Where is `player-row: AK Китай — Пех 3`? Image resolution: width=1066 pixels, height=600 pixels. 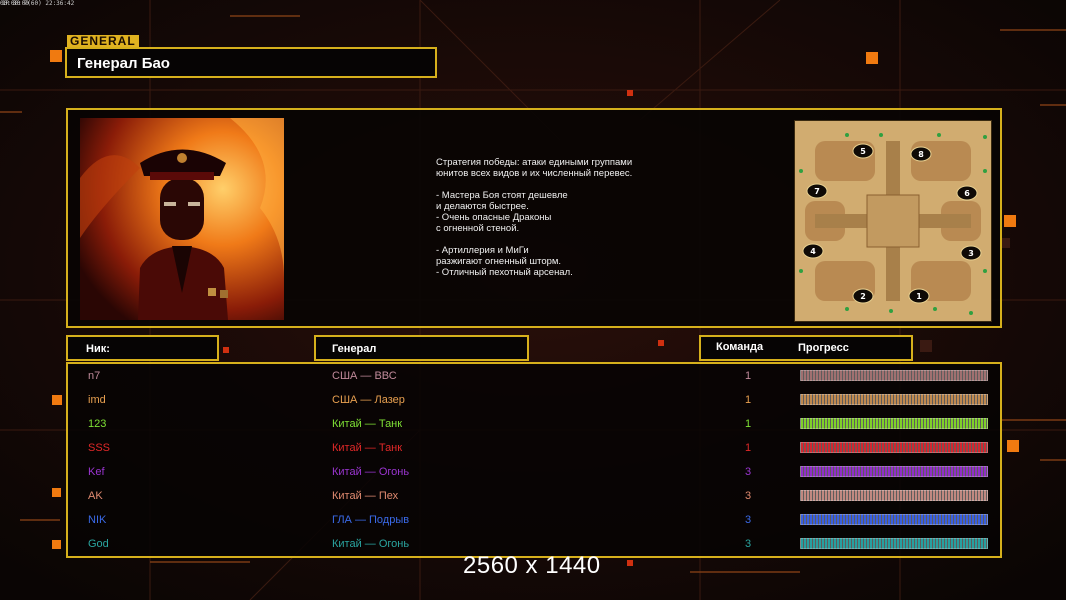
player-row: AK Китай — Пех 3 is located at coordinates (536, 498).